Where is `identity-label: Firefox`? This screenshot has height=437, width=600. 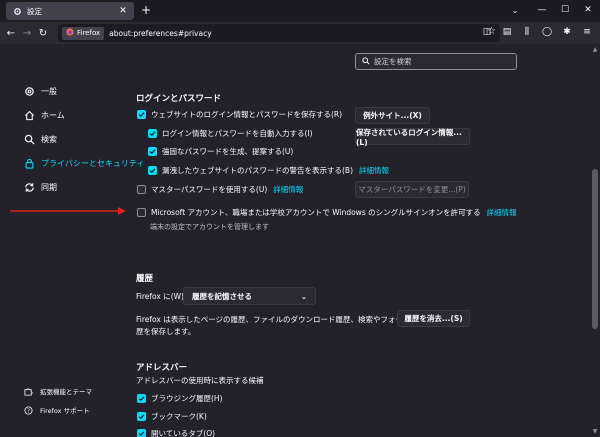
identity-label: Firefox is located at coordinates (89, 33).